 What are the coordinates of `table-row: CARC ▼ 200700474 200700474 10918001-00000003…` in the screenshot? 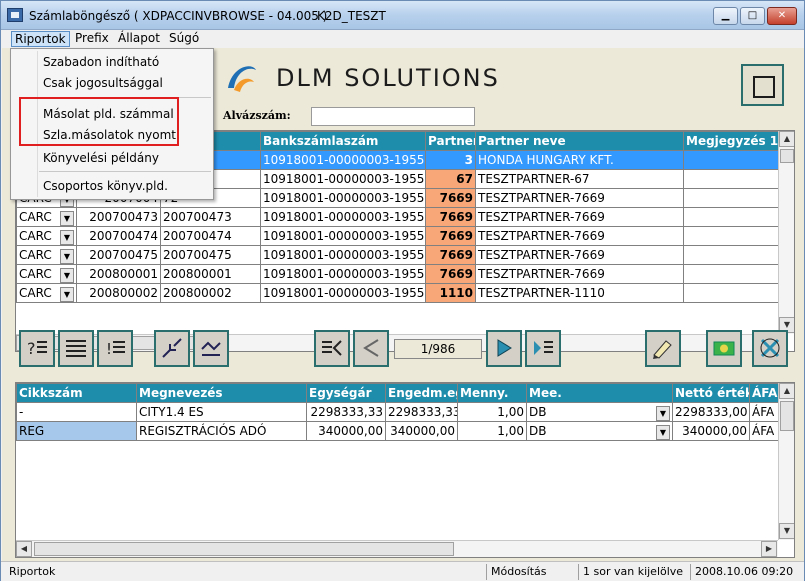 It's located at (397, 236).